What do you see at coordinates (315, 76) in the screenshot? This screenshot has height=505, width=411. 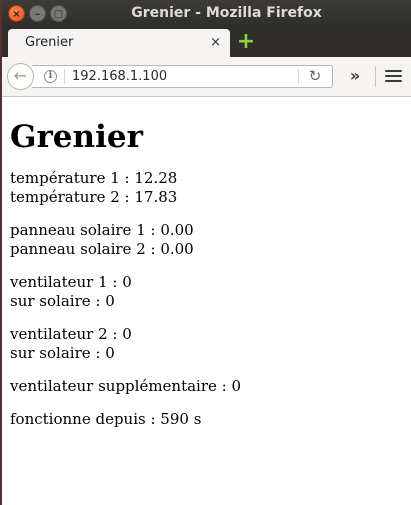 I see `reload-icon: ↻` at bounding box center [315, 76].